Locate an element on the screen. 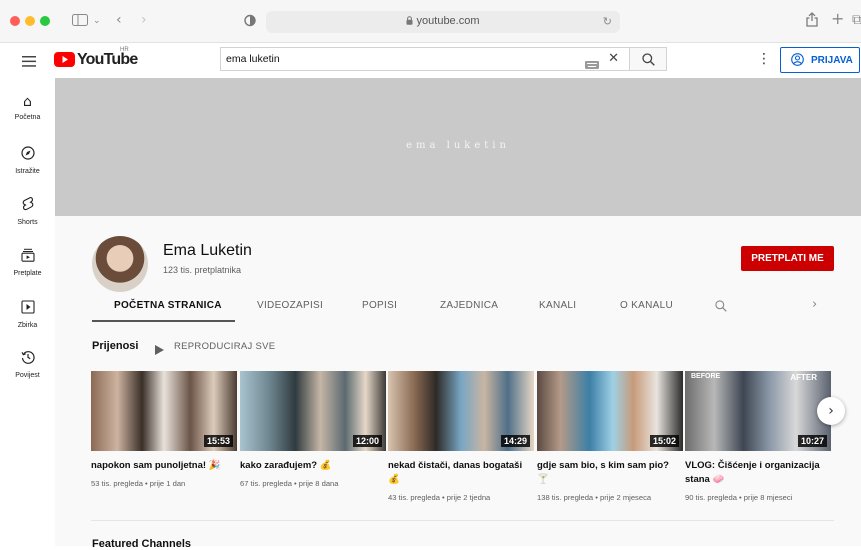  video-thumbnail-3: 14:29 is located at coordinates (461, 411).